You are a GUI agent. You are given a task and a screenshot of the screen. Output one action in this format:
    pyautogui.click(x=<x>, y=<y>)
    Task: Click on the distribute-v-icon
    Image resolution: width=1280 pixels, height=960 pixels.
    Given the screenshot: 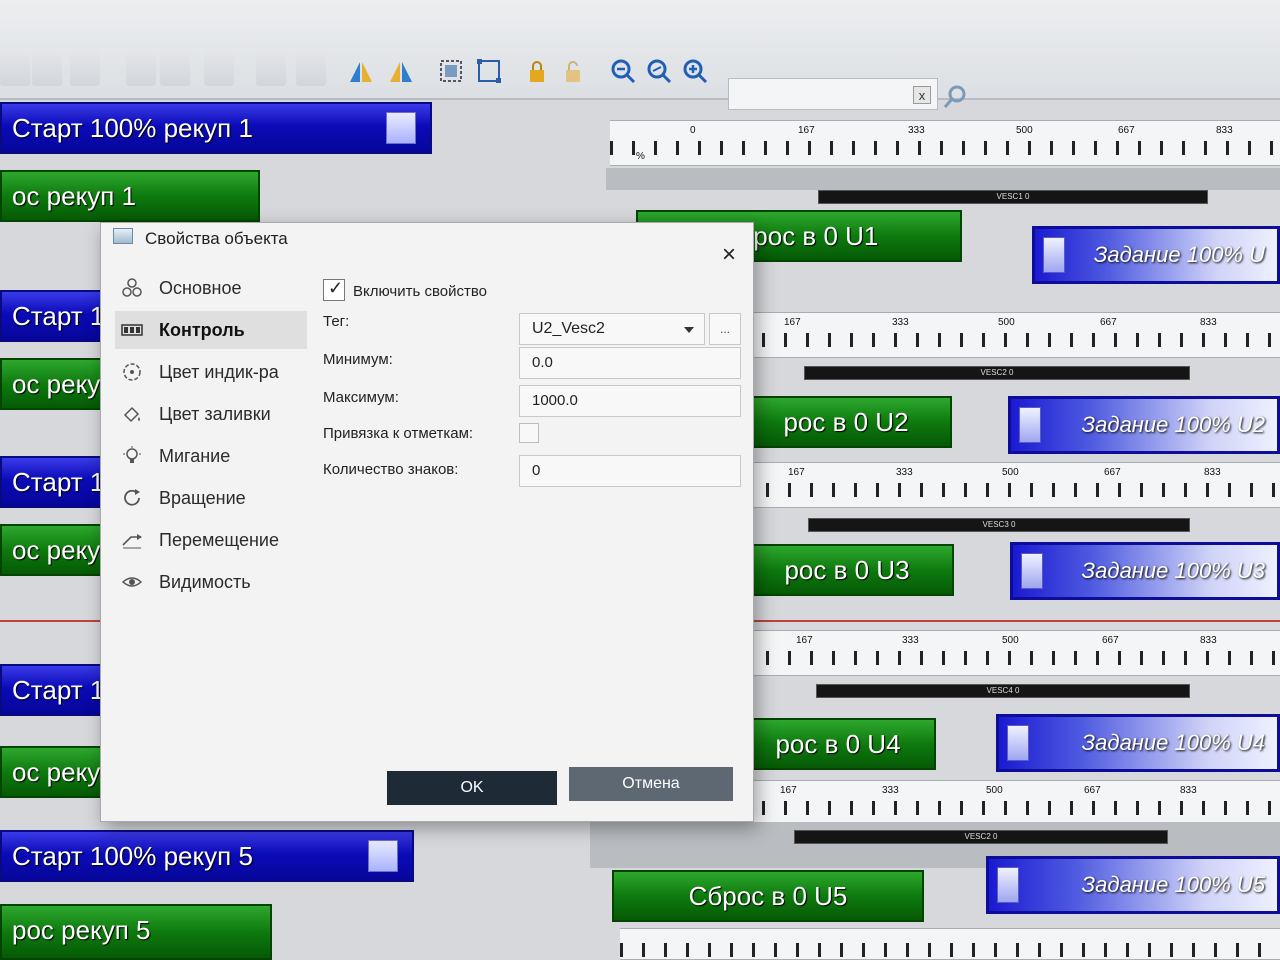 What is the action you would take?
    pyautogui.click(x=311, y=69)
    